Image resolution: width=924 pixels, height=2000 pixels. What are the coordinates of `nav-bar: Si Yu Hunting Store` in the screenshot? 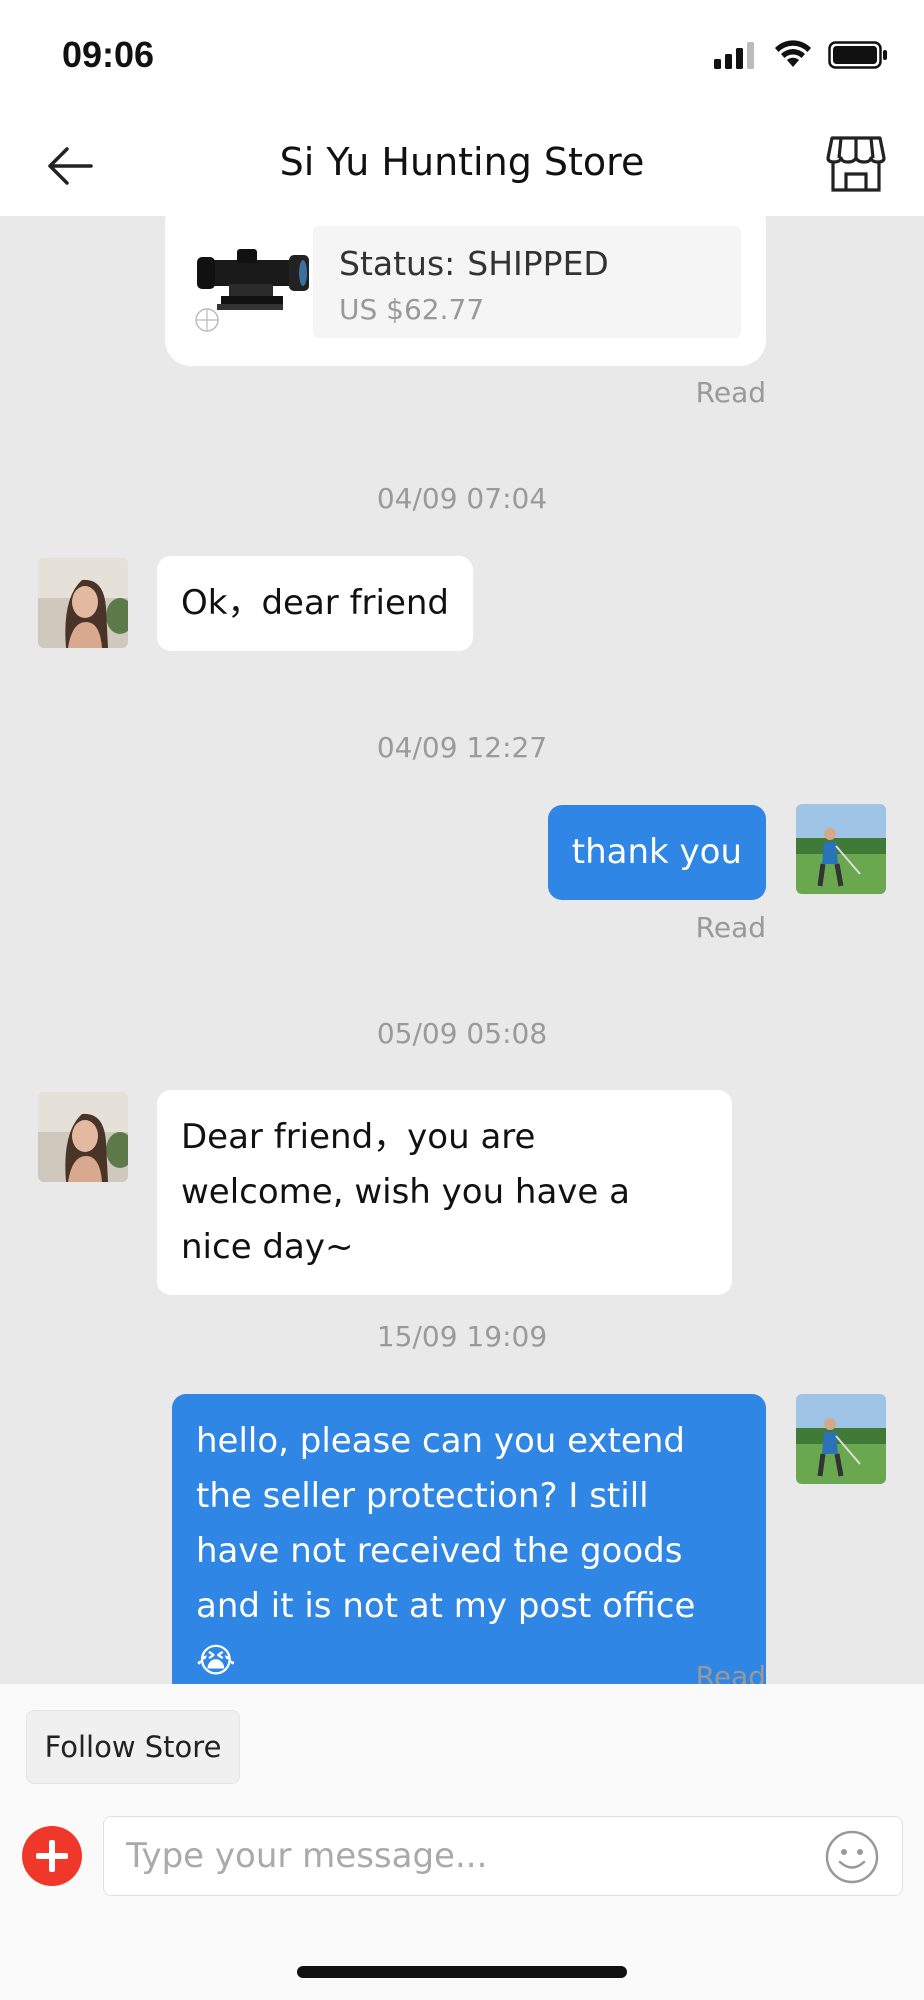 It's located at (462, 163).